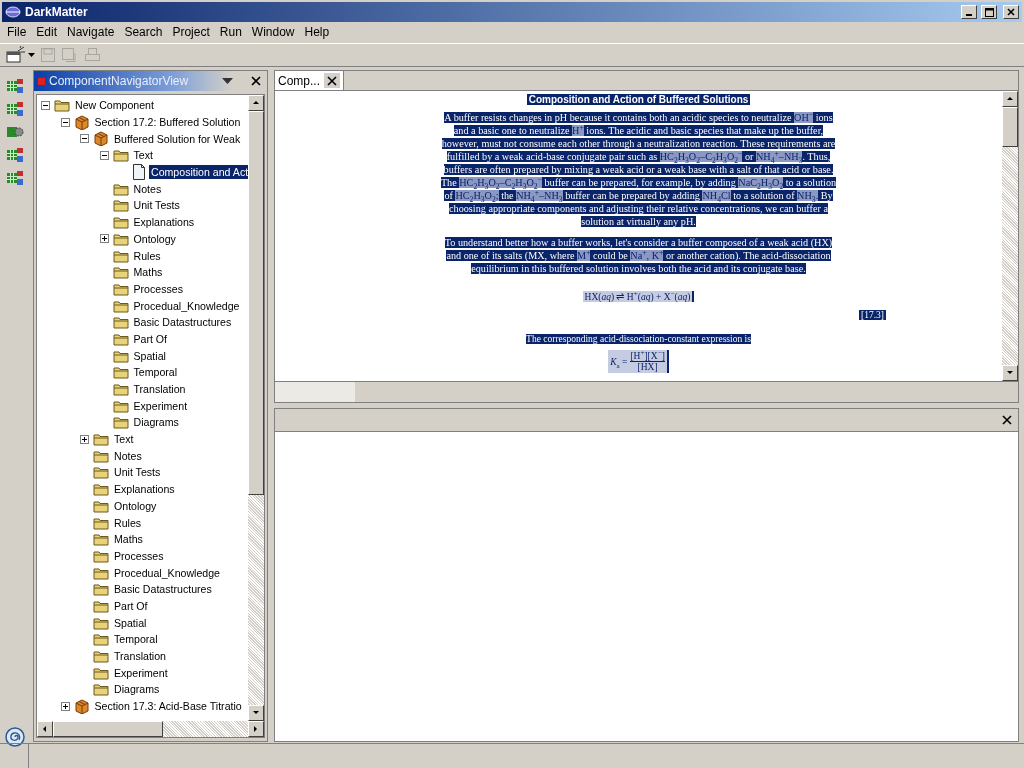 The height and width of the screenshot is (768, 1024). I want to click on down-arrow-icon, so click(256, 713).